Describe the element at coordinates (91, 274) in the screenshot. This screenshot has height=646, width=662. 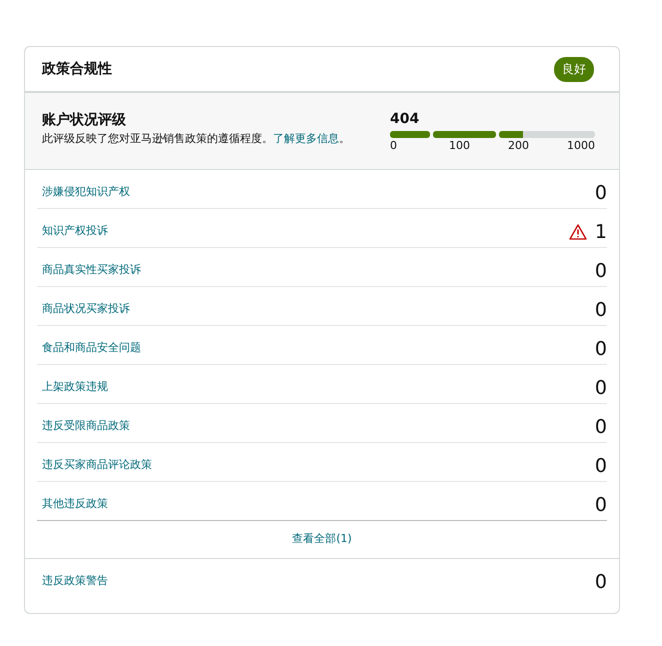
I see `violation-link: 商品真实性买家投诉` at that location.